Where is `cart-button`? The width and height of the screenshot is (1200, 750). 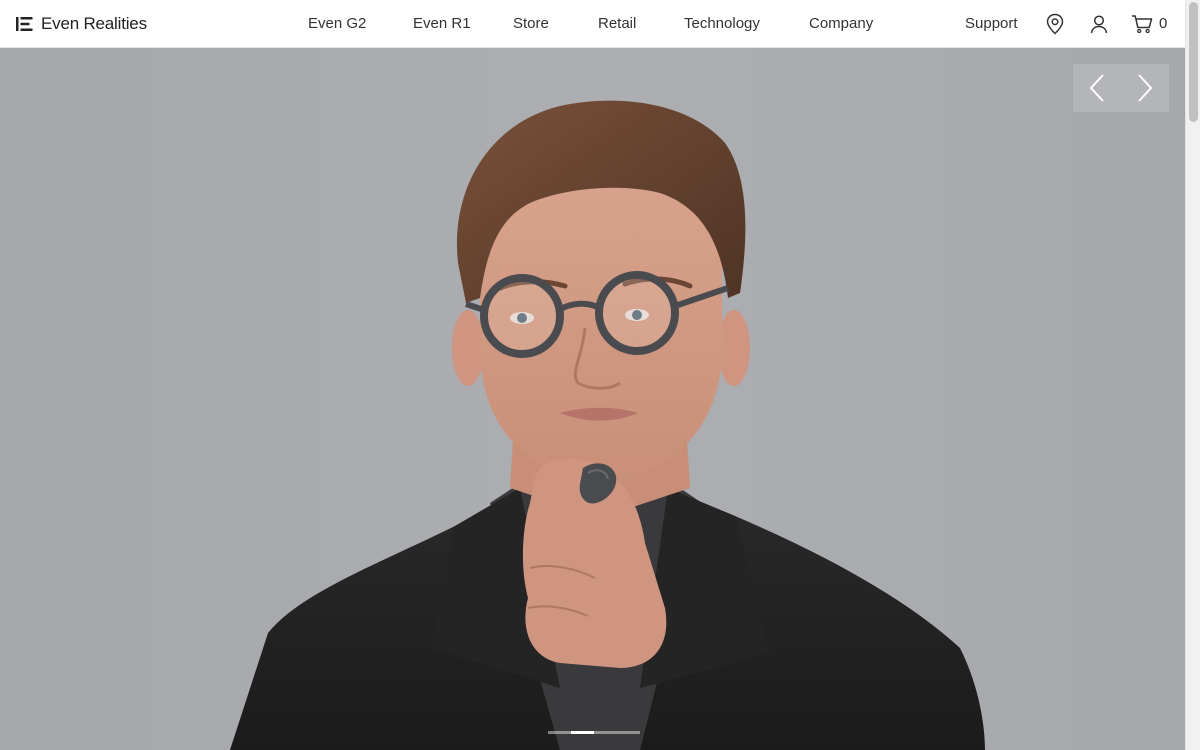 cart-button is located at coordinates (1142, 24).